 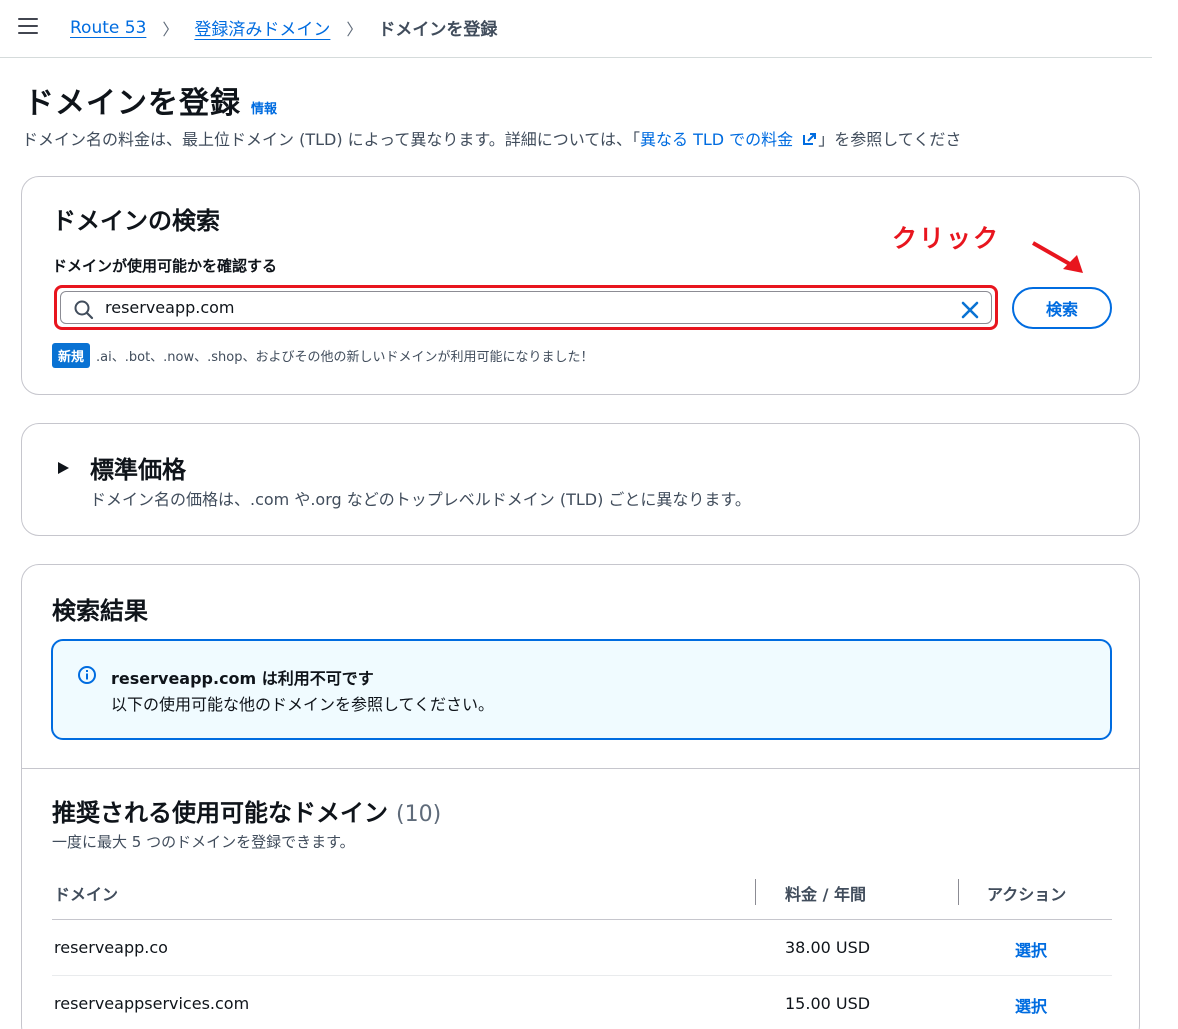 What do you see at coordinates (970, 310) in the screenshot?
I see `close-icon` at bounding box center [970, 310].